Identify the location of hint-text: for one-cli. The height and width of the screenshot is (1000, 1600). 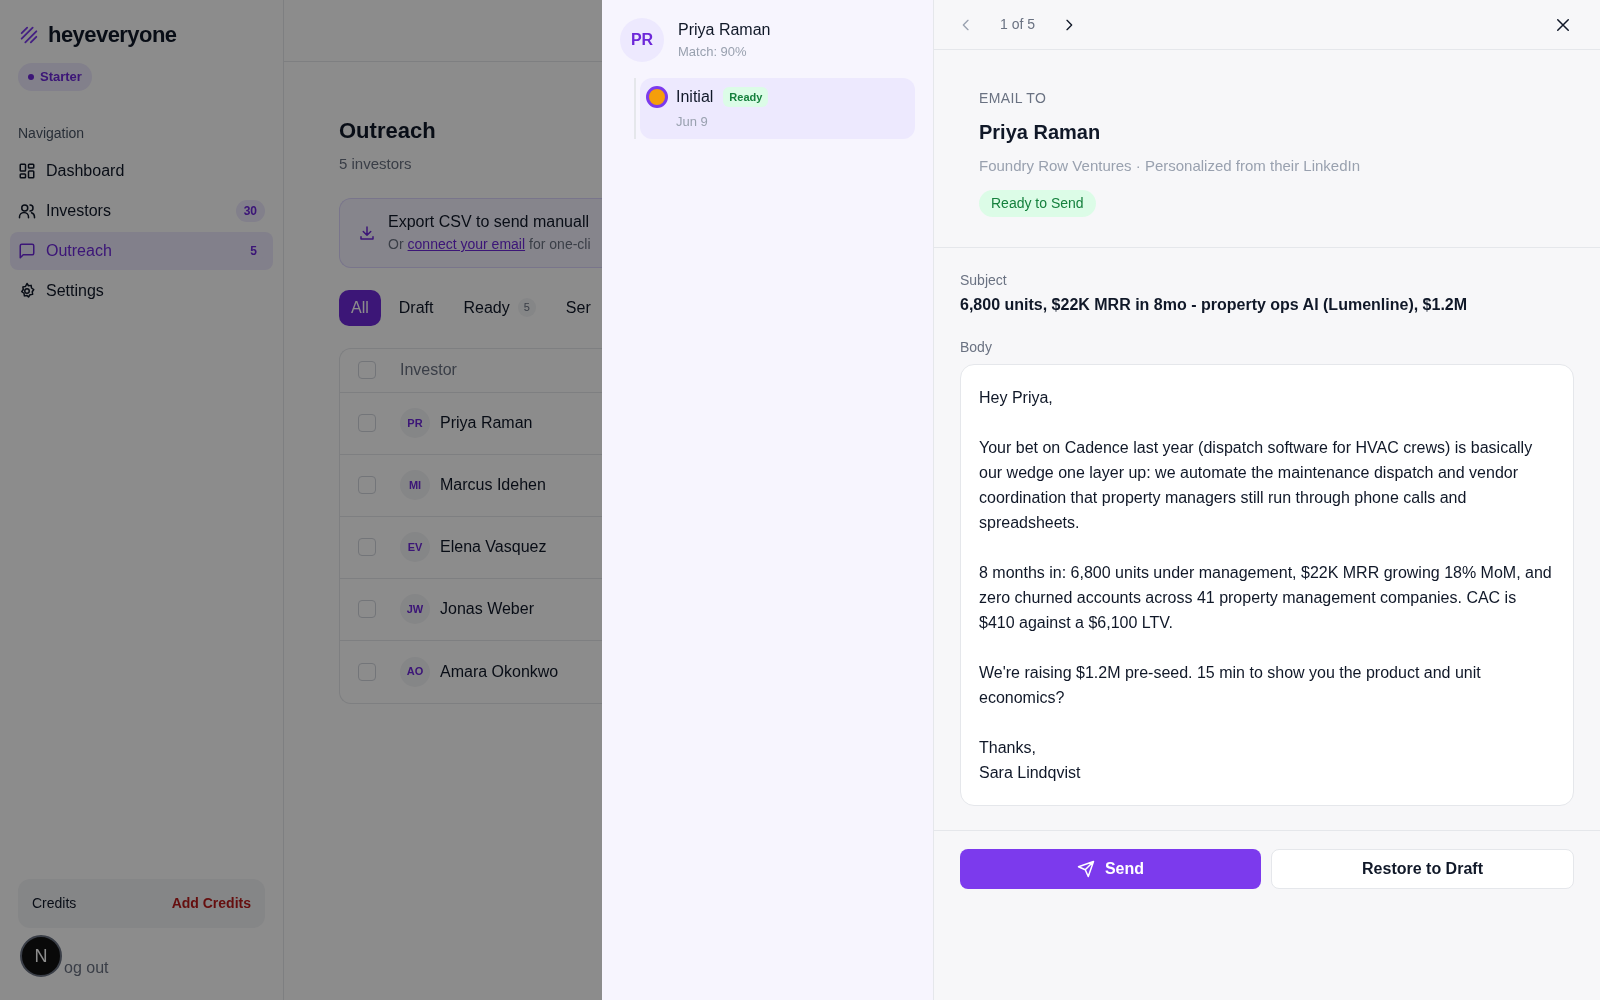
(560, 244).